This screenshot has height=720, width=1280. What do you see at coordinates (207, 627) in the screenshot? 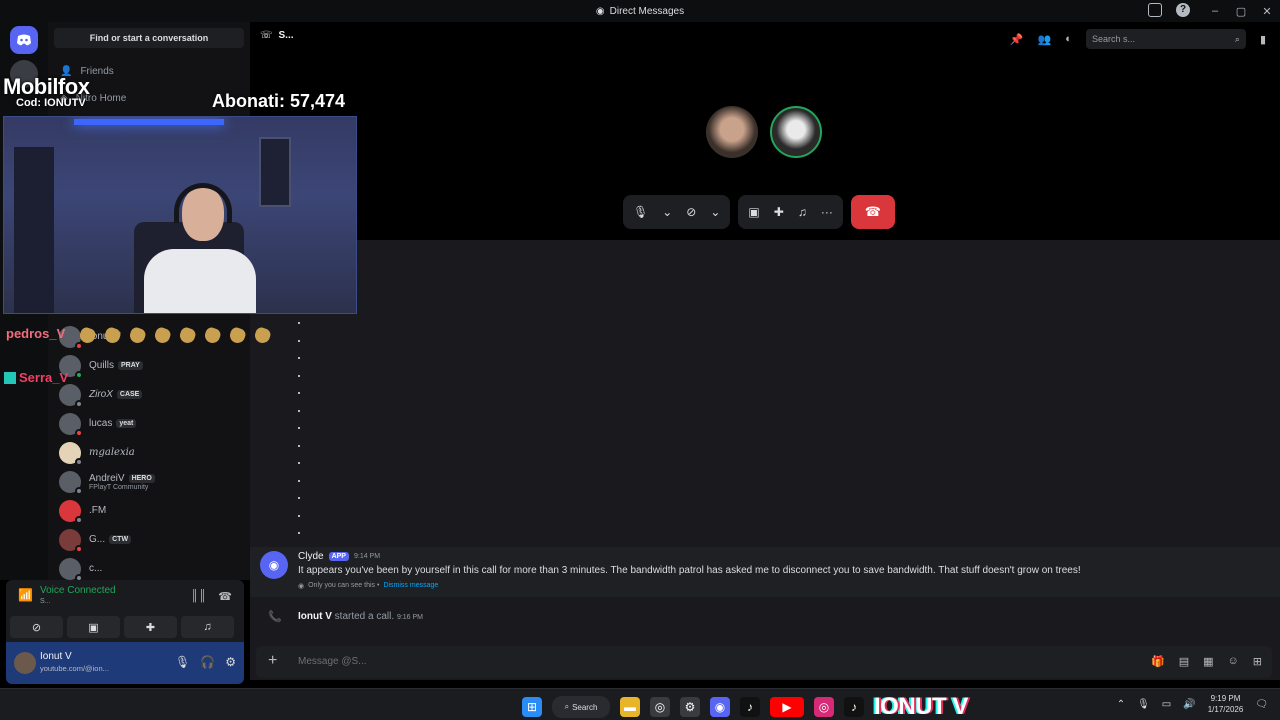
I see `soundboard-button: ♫` at bounding box center [207, 627].